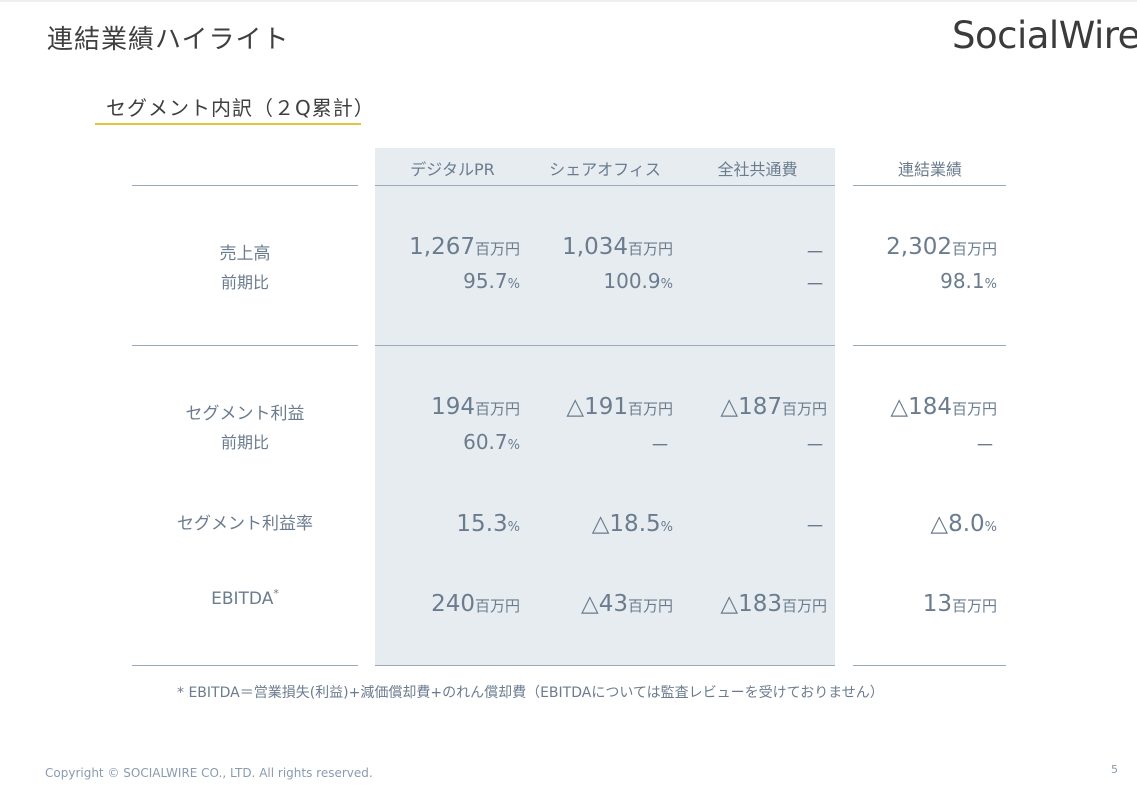 The height and width of the screenshot is (788, 1137). Describe the element at coordinates (228, 124) in the screenshot. I see `subtitle-underline` at that location.